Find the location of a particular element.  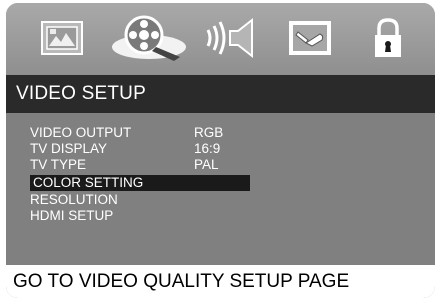

menu-item-tv-type: TV TYPE PAL is located at coordinates (140, 165).